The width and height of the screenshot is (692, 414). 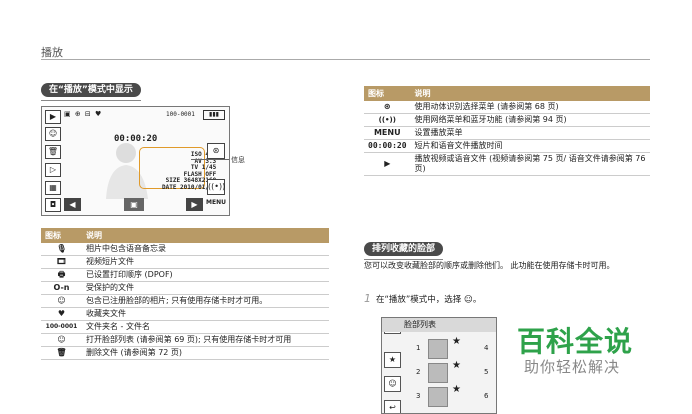 I want to click on table-row: ☺ 包含已注册脸部的相片; 只有使用存储卡时才可用。, so click(x=185, y=301).